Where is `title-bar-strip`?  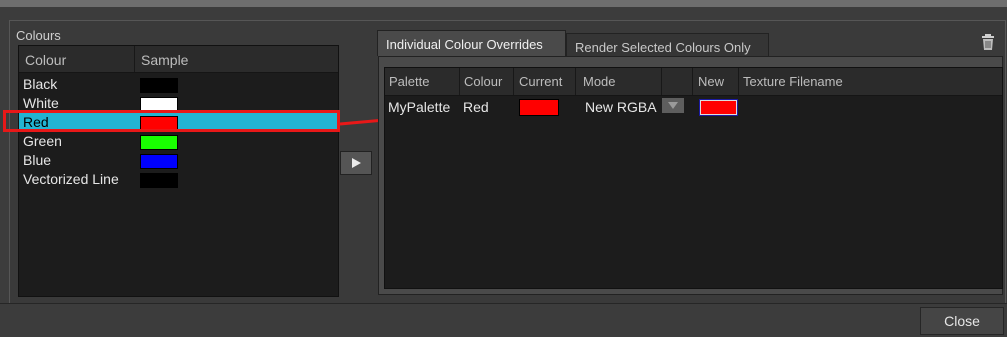
title-bar-strip is located at coordinates (503, 3).